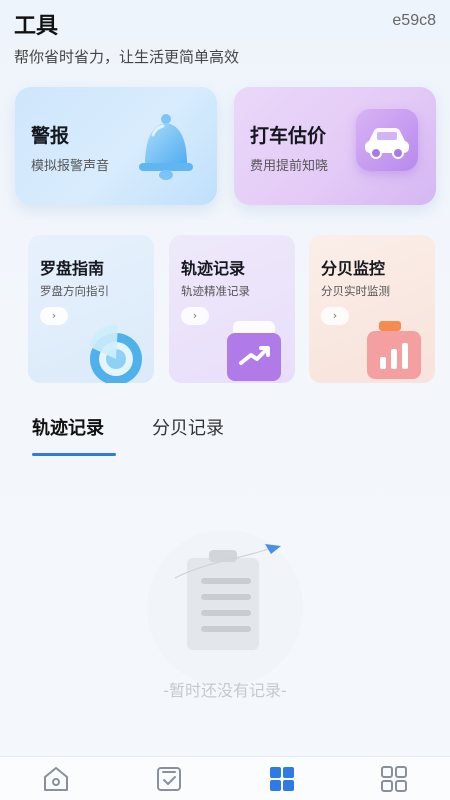 Image resolution: width=450 pixels, height=800 pixels. Describe the element at coordinates (68, 427) in the screenshot. I see `tab-track-records: 轨迹记录` at that location.